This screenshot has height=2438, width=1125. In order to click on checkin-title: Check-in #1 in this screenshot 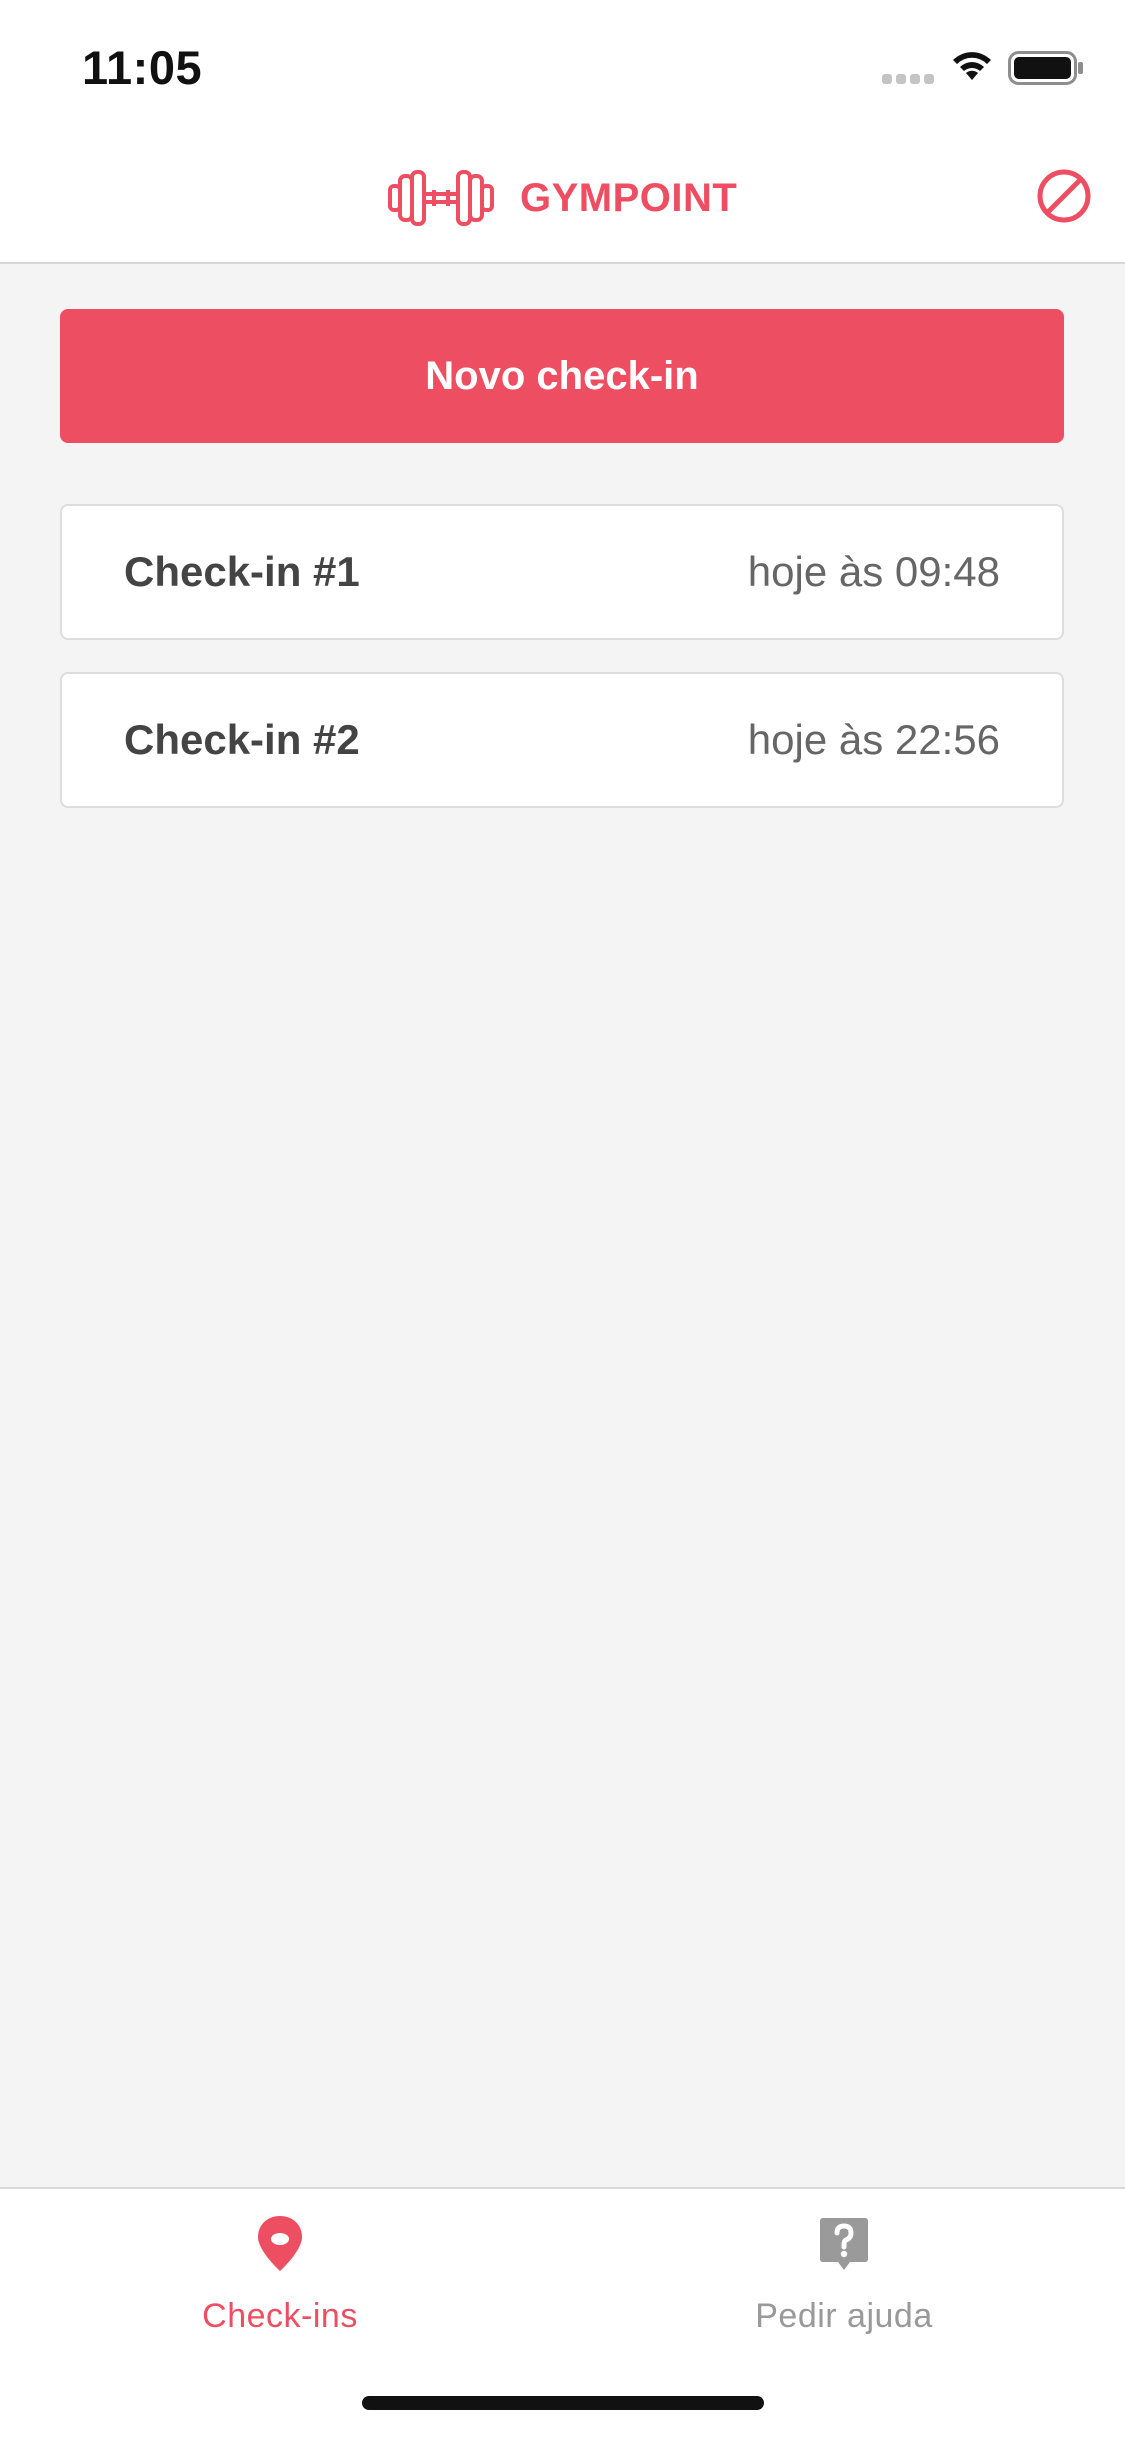, I will do `click(242, 571)`.